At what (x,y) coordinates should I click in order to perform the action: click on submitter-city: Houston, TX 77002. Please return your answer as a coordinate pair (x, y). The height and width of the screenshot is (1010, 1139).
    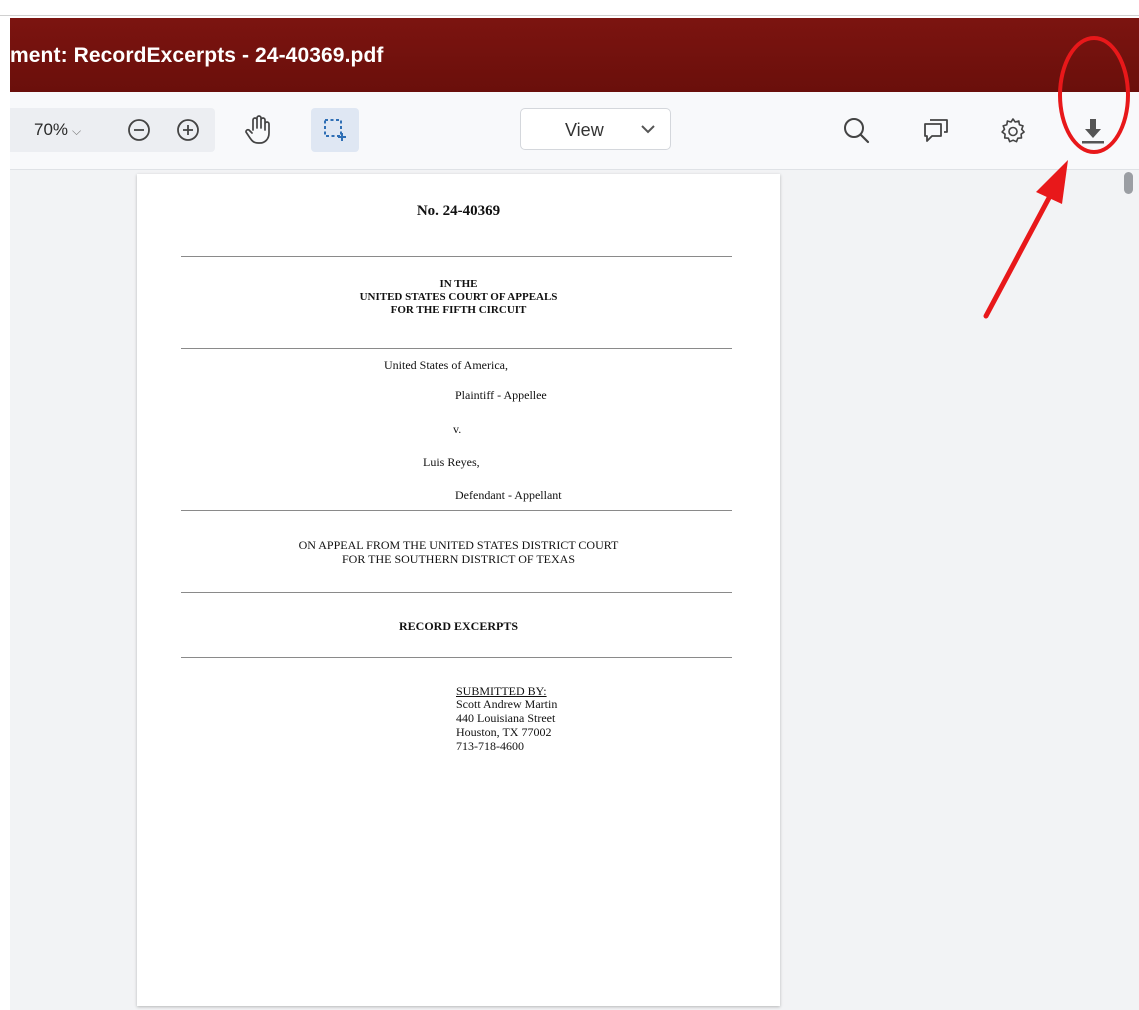
    Looking at the image, I should click on (504, 732).